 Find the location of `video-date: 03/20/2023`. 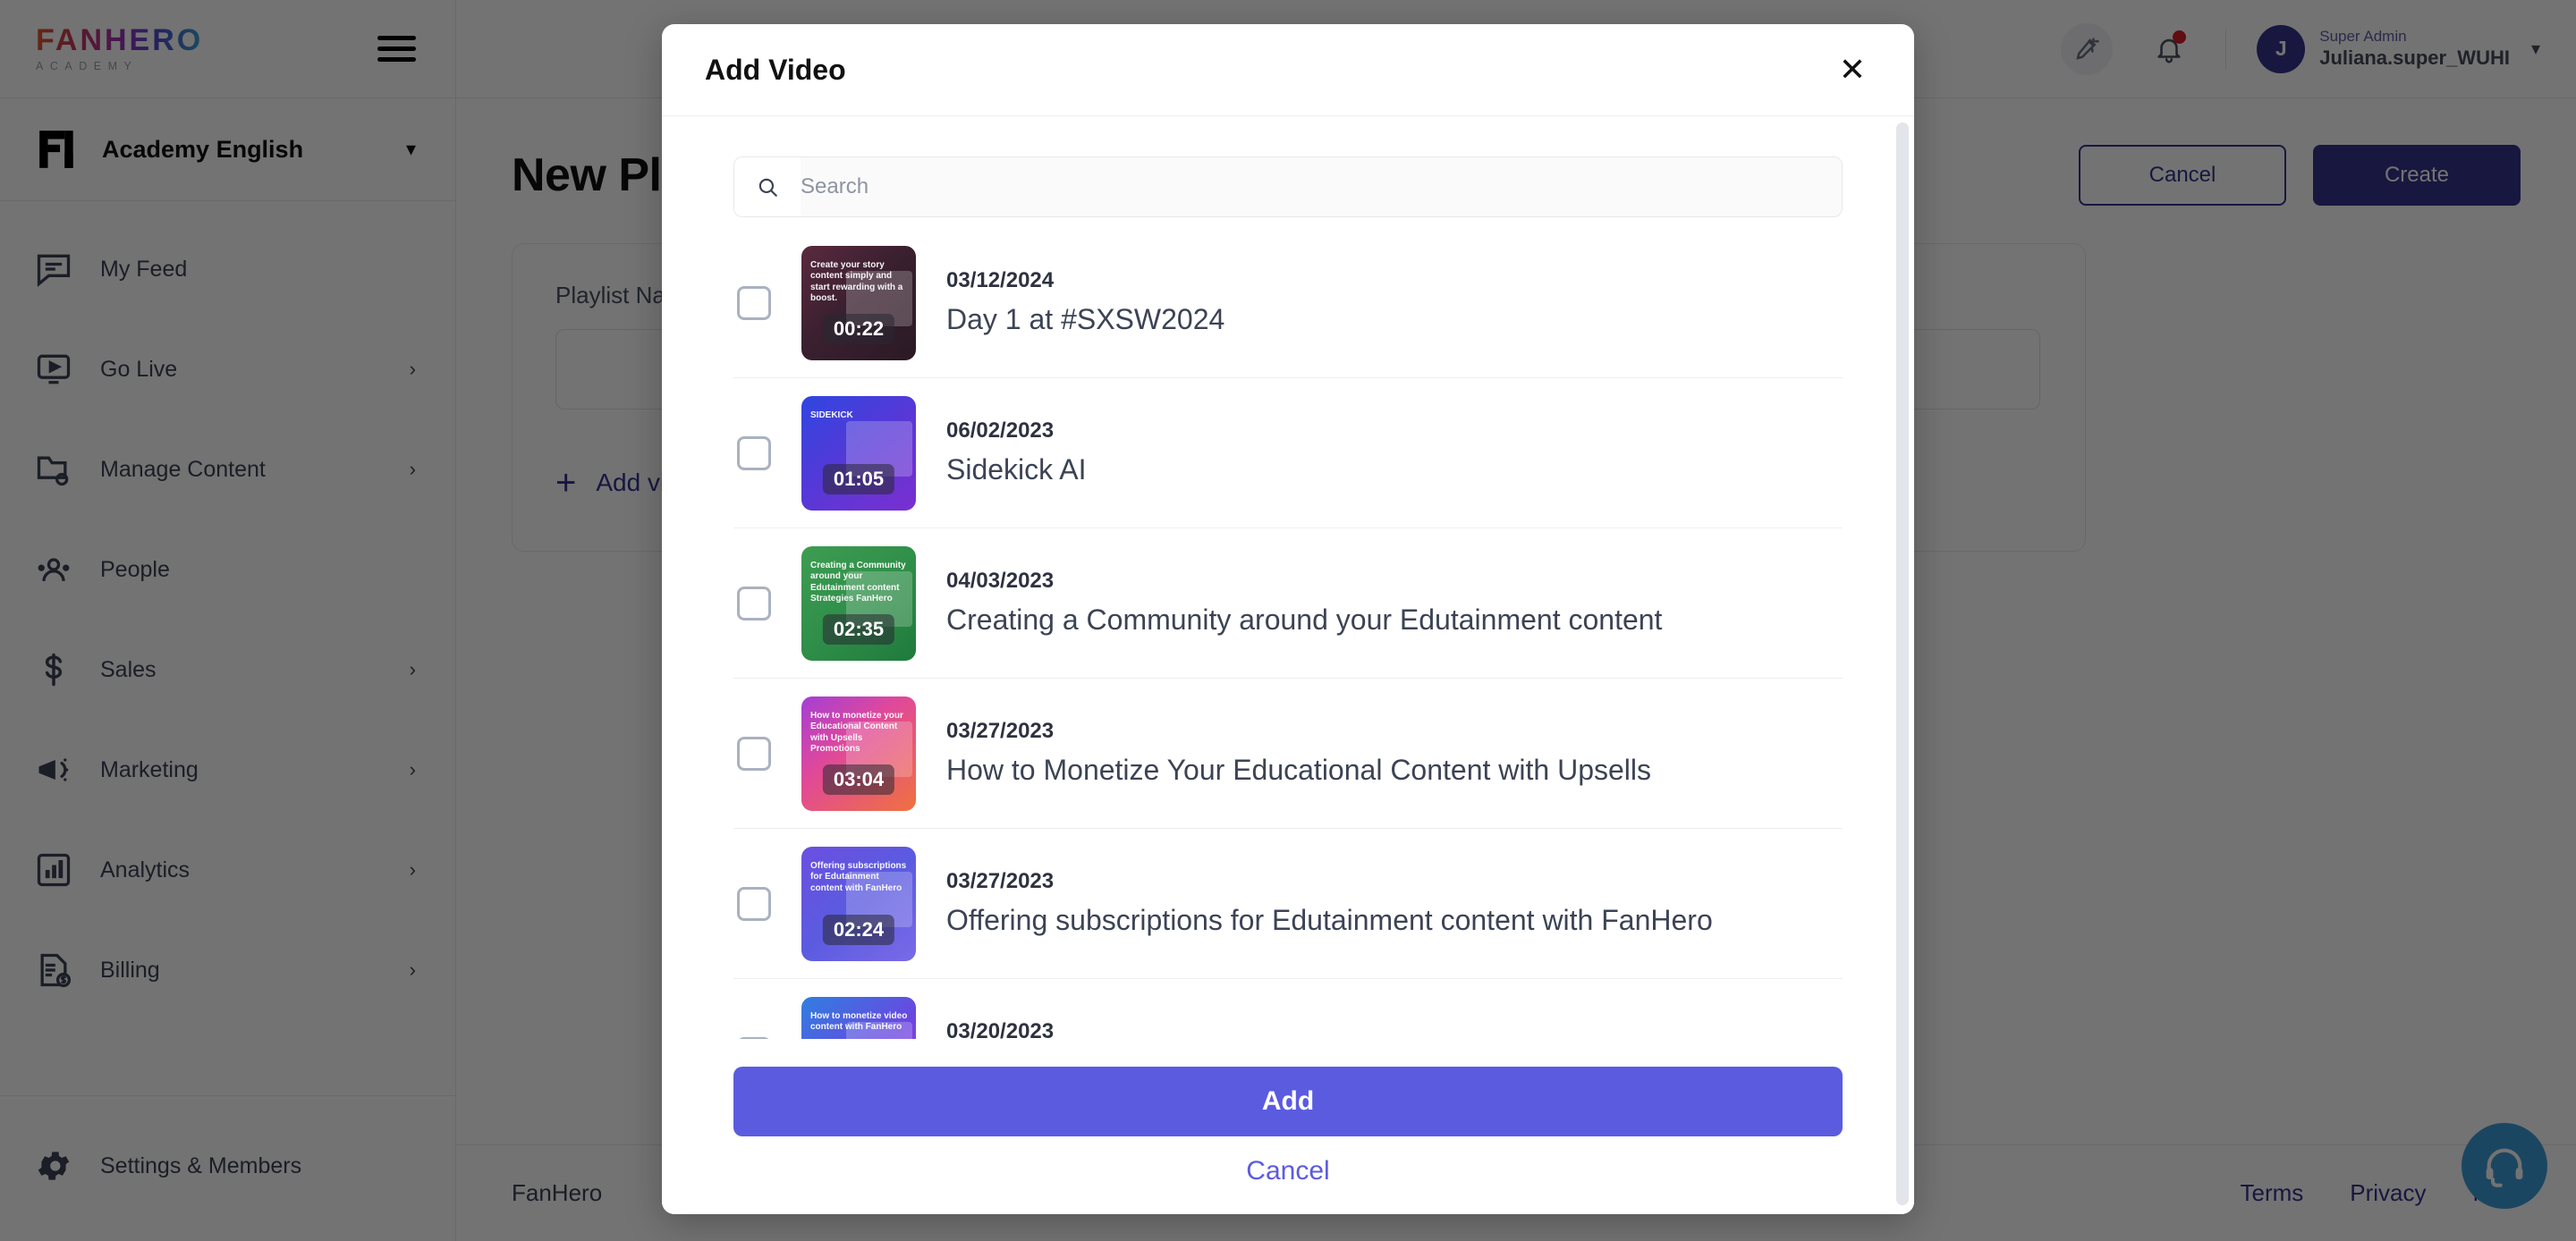

video-date: 03/20/2023 is located at coordinates (1000, 1029).